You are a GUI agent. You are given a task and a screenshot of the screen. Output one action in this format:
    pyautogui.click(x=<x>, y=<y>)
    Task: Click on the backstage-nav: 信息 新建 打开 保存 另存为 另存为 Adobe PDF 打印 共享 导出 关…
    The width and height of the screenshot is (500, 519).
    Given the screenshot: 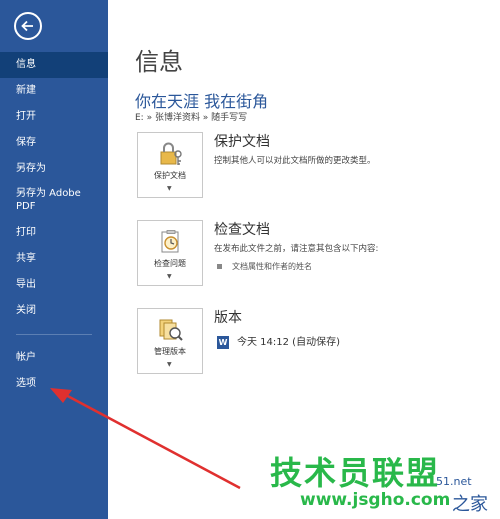 What is the action you would take?
    pyautogui.click(x=54, y=224)
    